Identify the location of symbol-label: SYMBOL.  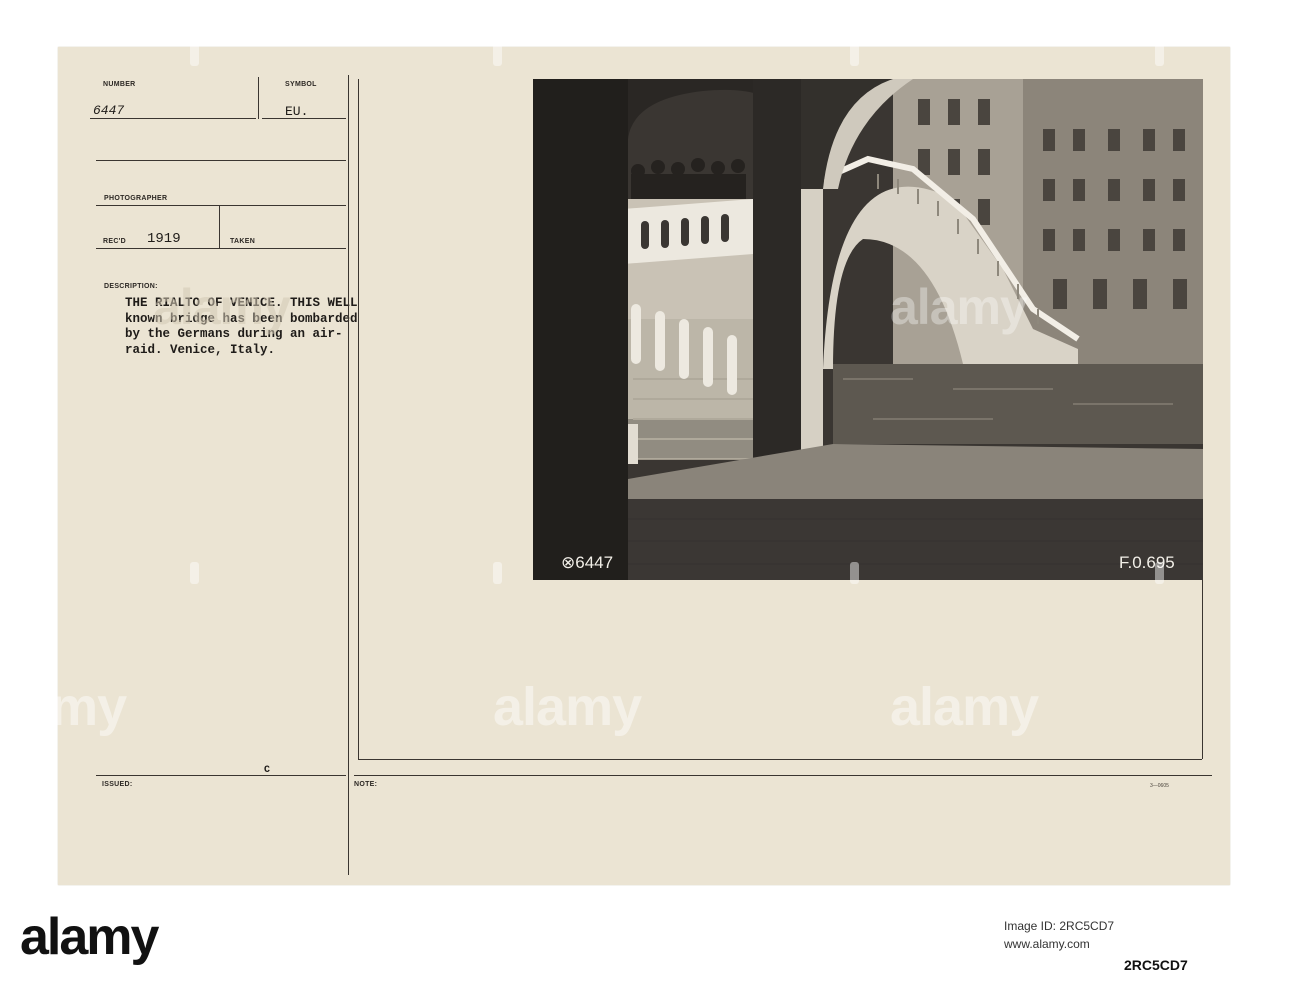
(301, 84).